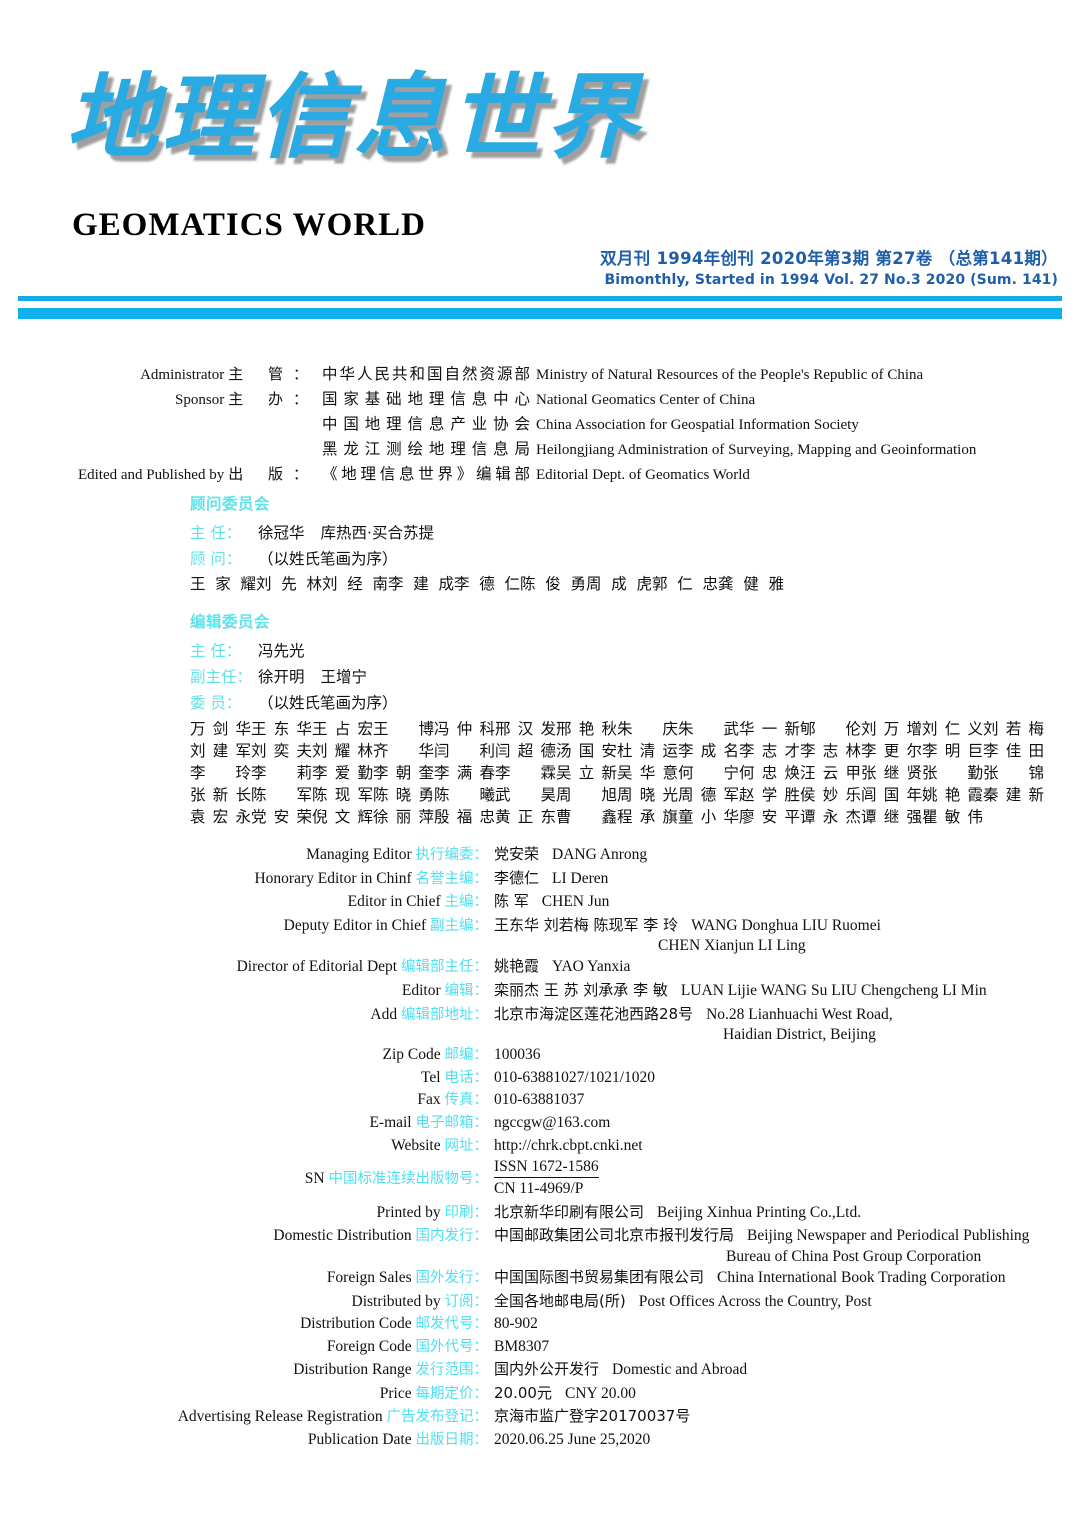 Image resolution: width=1080 pixels, height=1527 pixels. Describe the element at coordinates (952, 729) in the screenshot. I see `editorial-member-name: 刘仁义` at that location.